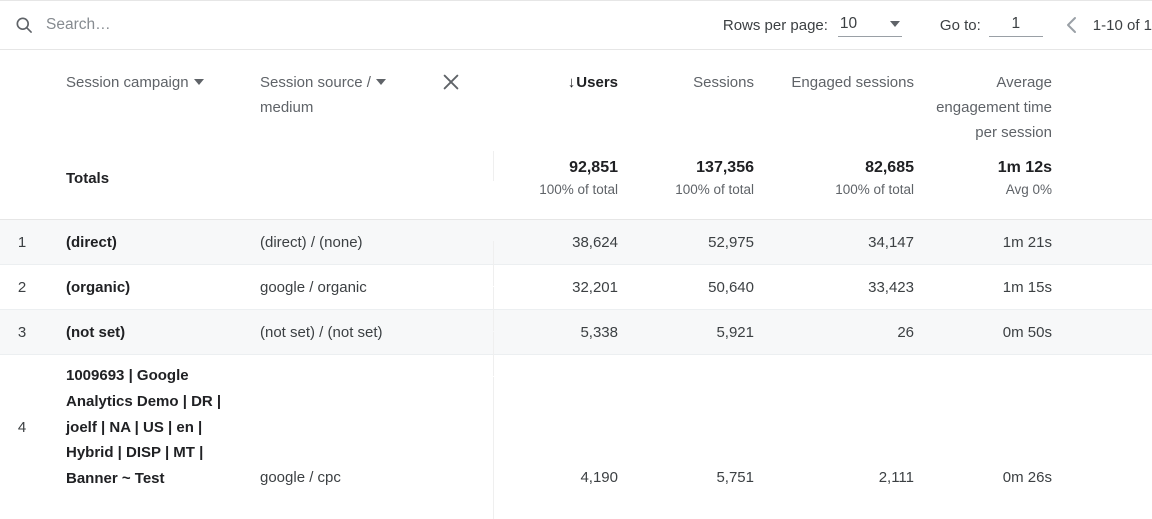 The image size is (1152, 519). What do you see at coordinates (376, 332) in the screenshot?
I see `row-source-medium: (not set) / (not set)` at bounding box center [376, 332].